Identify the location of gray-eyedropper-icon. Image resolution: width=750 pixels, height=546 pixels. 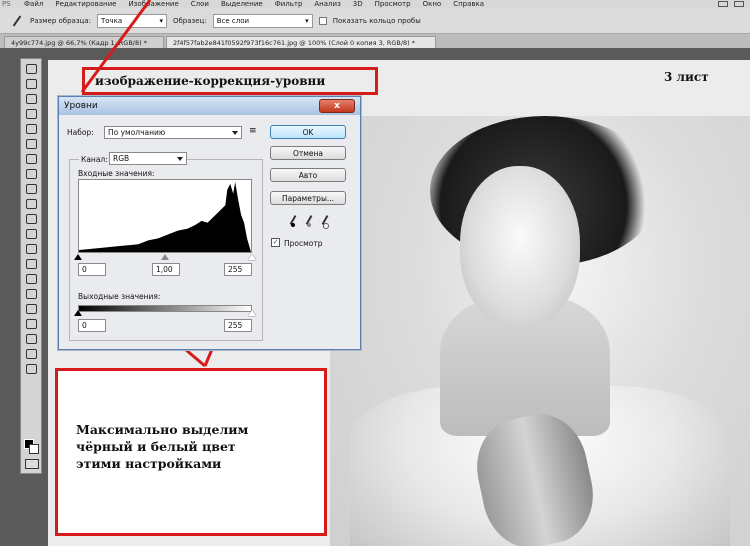
(309, 221).